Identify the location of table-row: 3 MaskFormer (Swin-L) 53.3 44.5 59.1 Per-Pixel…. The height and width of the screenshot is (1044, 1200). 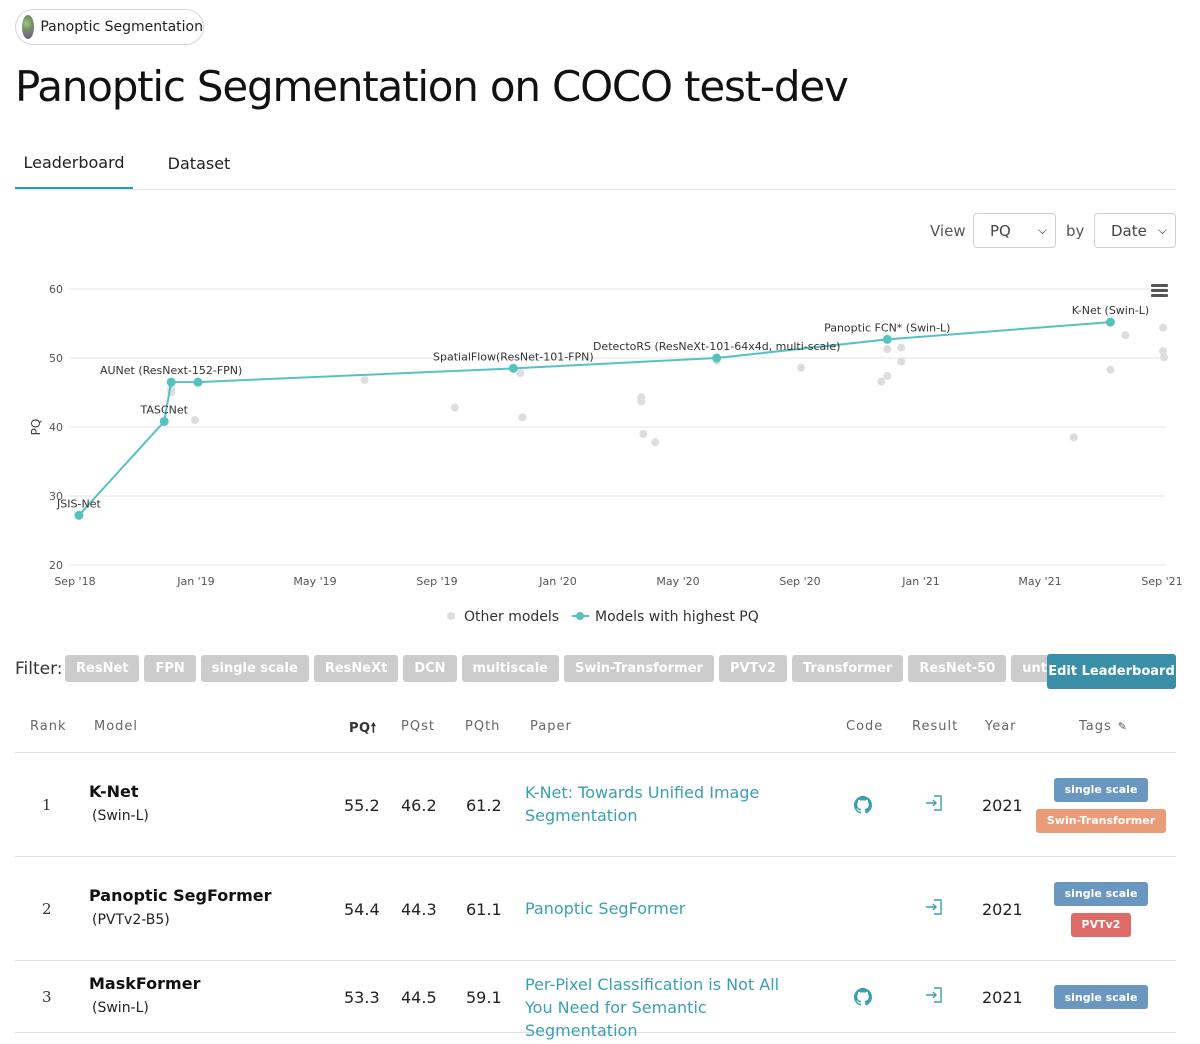
(595, 1000).